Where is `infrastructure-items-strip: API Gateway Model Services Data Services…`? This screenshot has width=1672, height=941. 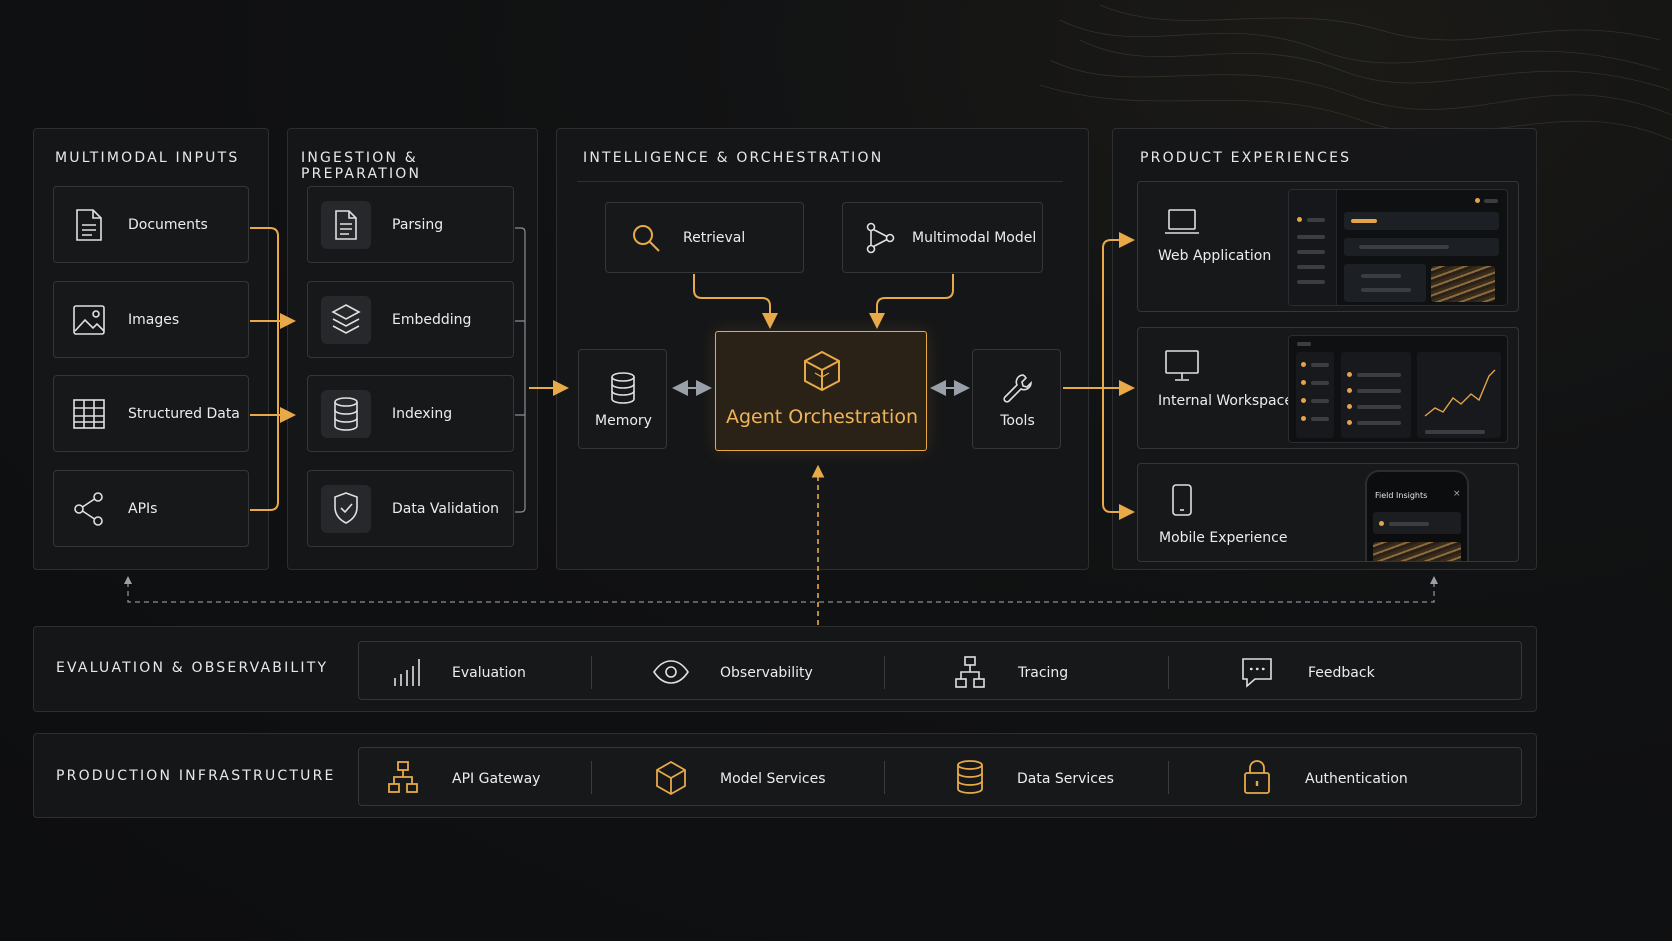
infrastructure-items-strip: API Gateway Model Services Data Services… is located at coordinates (940, 776).